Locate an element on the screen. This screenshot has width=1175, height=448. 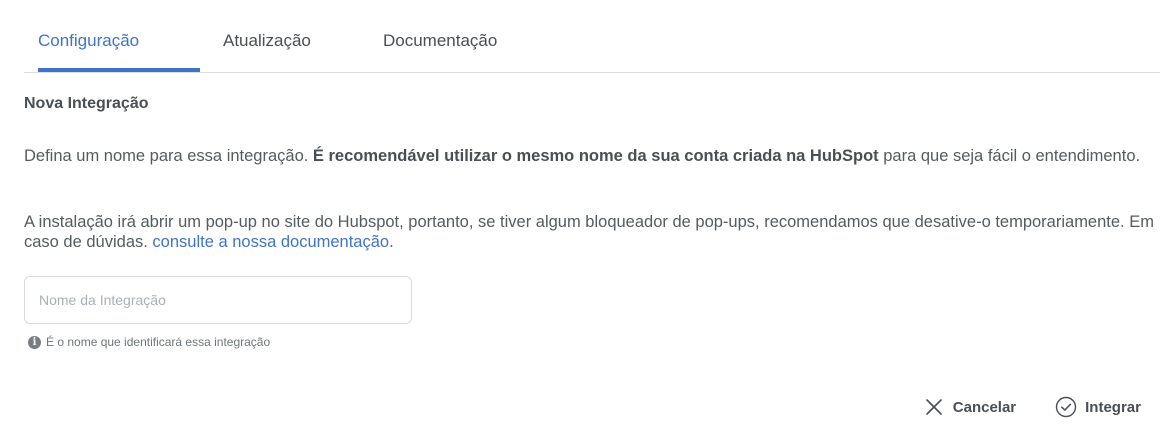
naming-instructions-end: para que seja fácil o entendimento. is located at coordinates (1009, 156).